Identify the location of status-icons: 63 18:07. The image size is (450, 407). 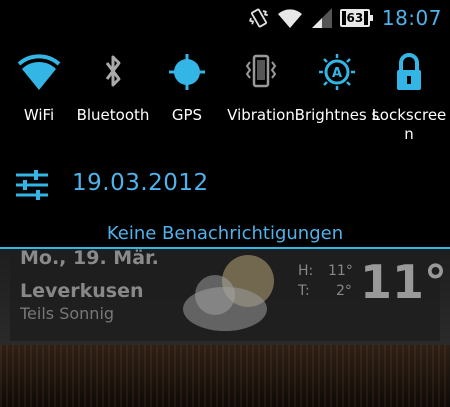
(345, 18).